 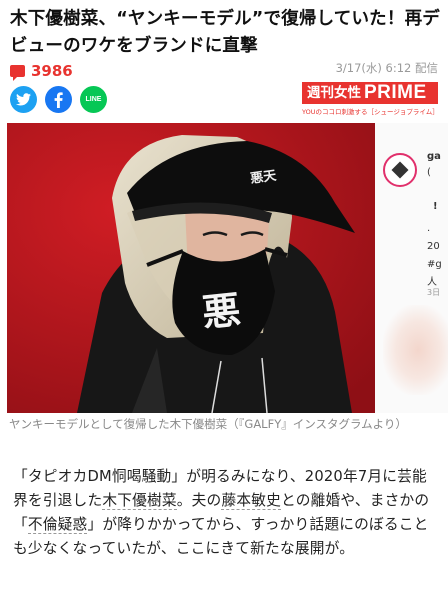 I want to click on photo-caption: ヤンキーモデルとして復帰した木下優樹菜（『GALFY』インスタグラムより）, so click(x=208, y=424).